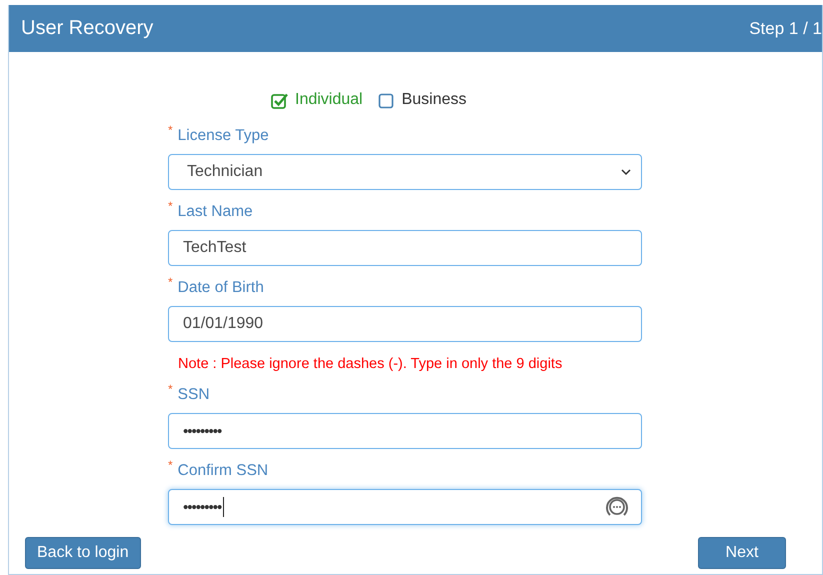 Image resolution: width=823 pixels, height=575 pixels. I want to click on input-field: 01/01/1990, so click(405, 324).